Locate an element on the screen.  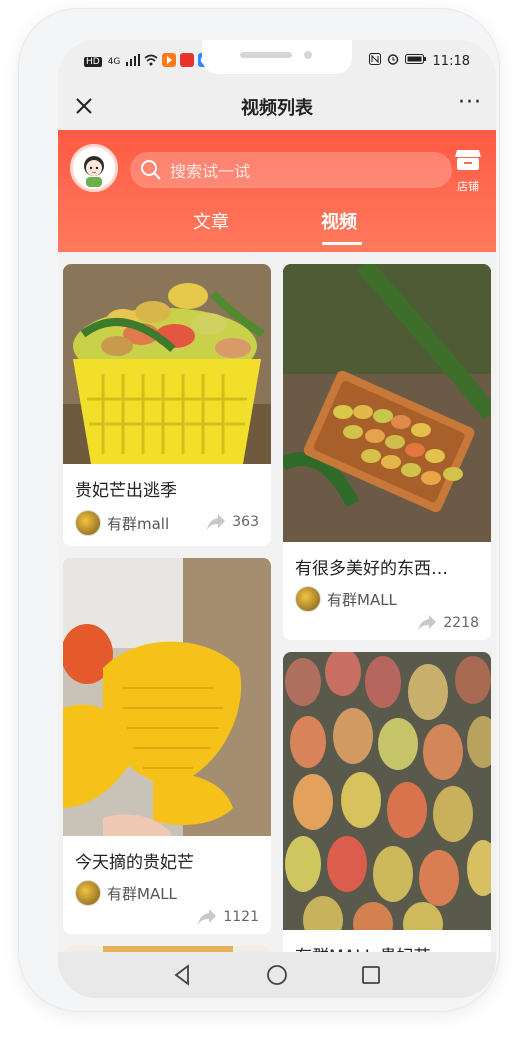
home-icon is located at coordinates (277, 975).